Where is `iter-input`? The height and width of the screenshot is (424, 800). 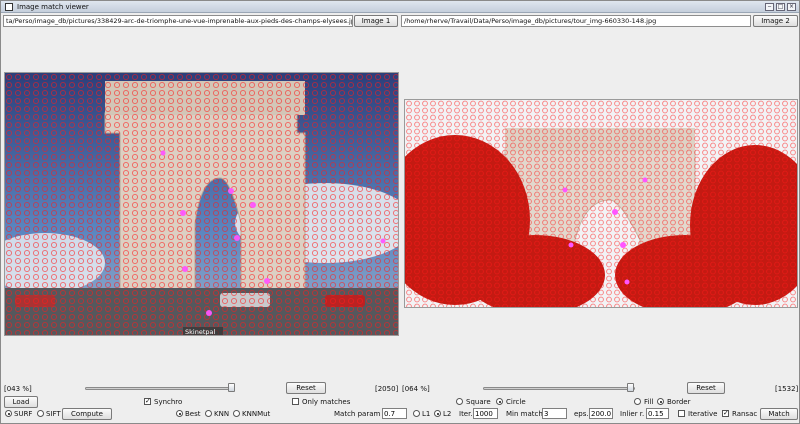 iter-input is located at coordinates (485, 413).